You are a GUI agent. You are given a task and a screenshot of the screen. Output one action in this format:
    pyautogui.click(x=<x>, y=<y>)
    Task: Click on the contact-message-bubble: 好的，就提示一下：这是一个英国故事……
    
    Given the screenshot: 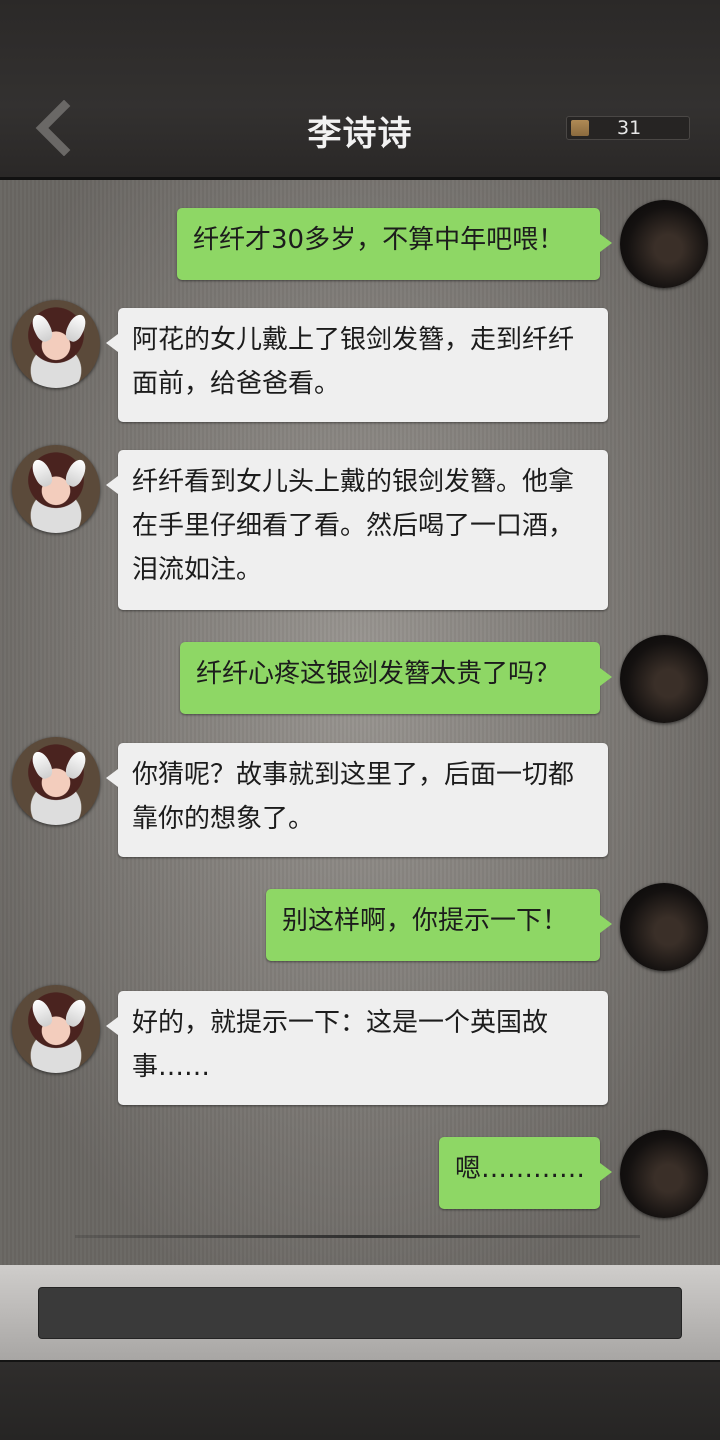 What is the action you would take?
    pyautogui.click(x=357, y=1048)
    